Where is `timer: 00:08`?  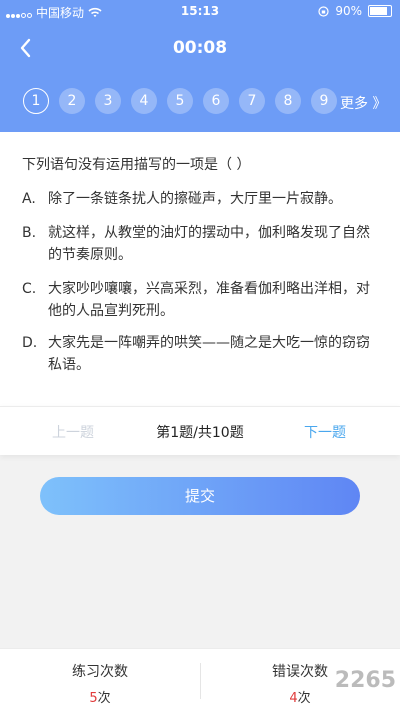 timer: 00:08 is located at coordinates (200, 48).